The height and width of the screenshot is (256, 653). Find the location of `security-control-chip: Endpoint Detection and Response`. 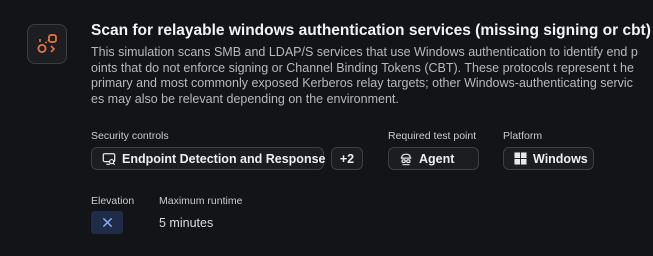

security-control-chip: Endpoint Detection and Response is located at coordinates (208, 158).